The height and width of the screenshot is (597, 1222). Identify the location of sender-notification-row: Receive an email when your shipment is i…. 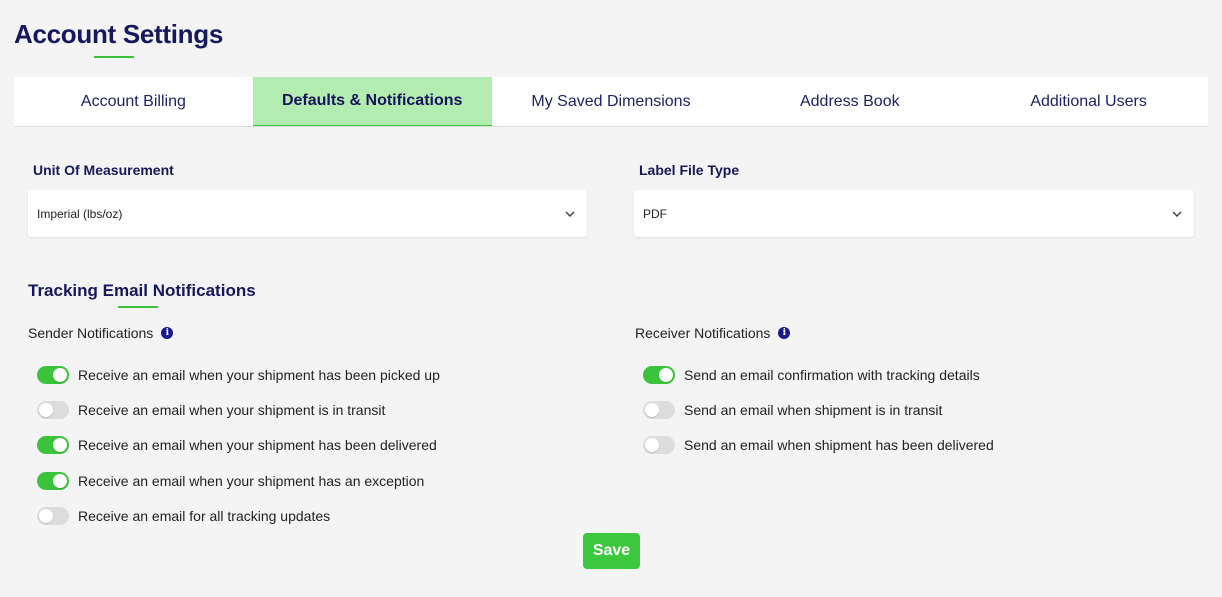
(234, 409).